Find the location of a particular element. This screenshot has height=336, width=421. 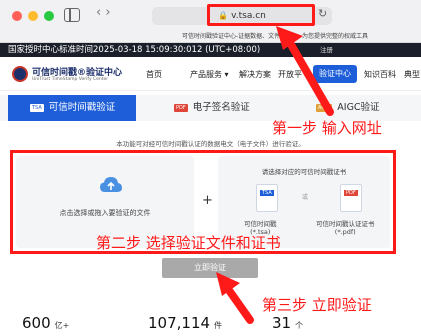

nav-products: 产品服务 ▾ is located at coordinates (209, 74).